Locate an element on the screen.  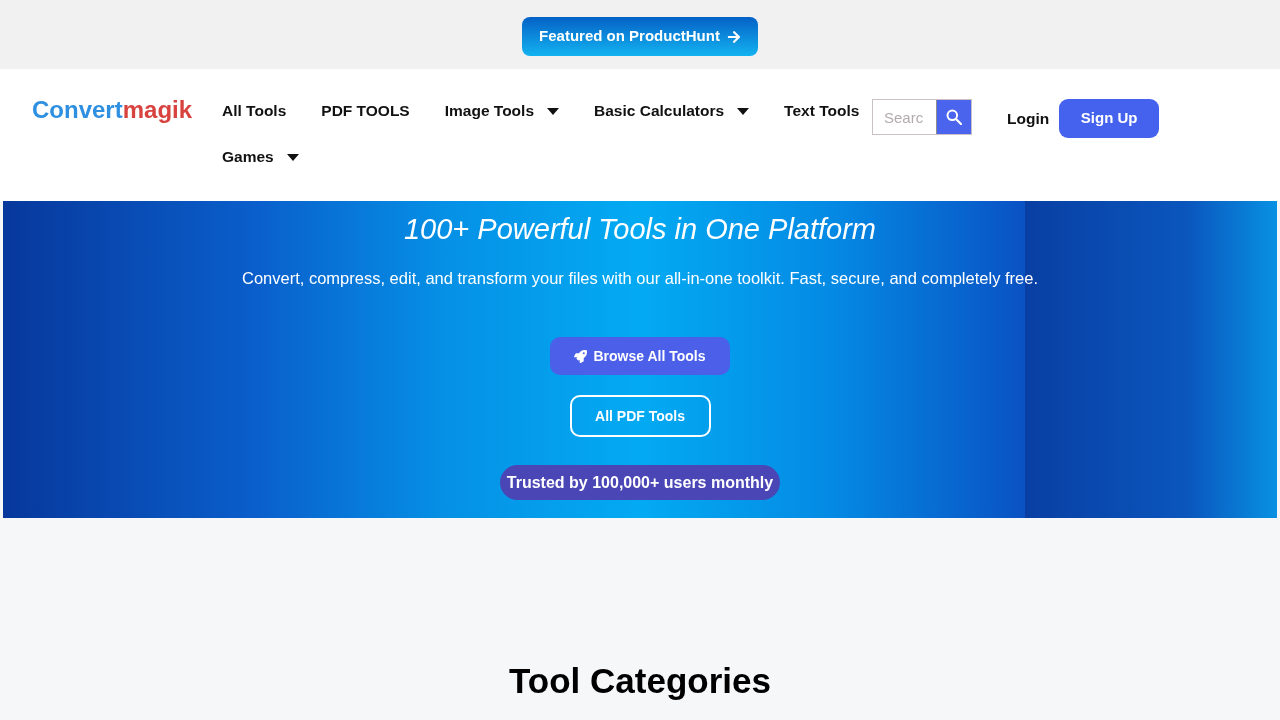
browse-tools-button: Browse All Tools is located at coordinates (640, 356).